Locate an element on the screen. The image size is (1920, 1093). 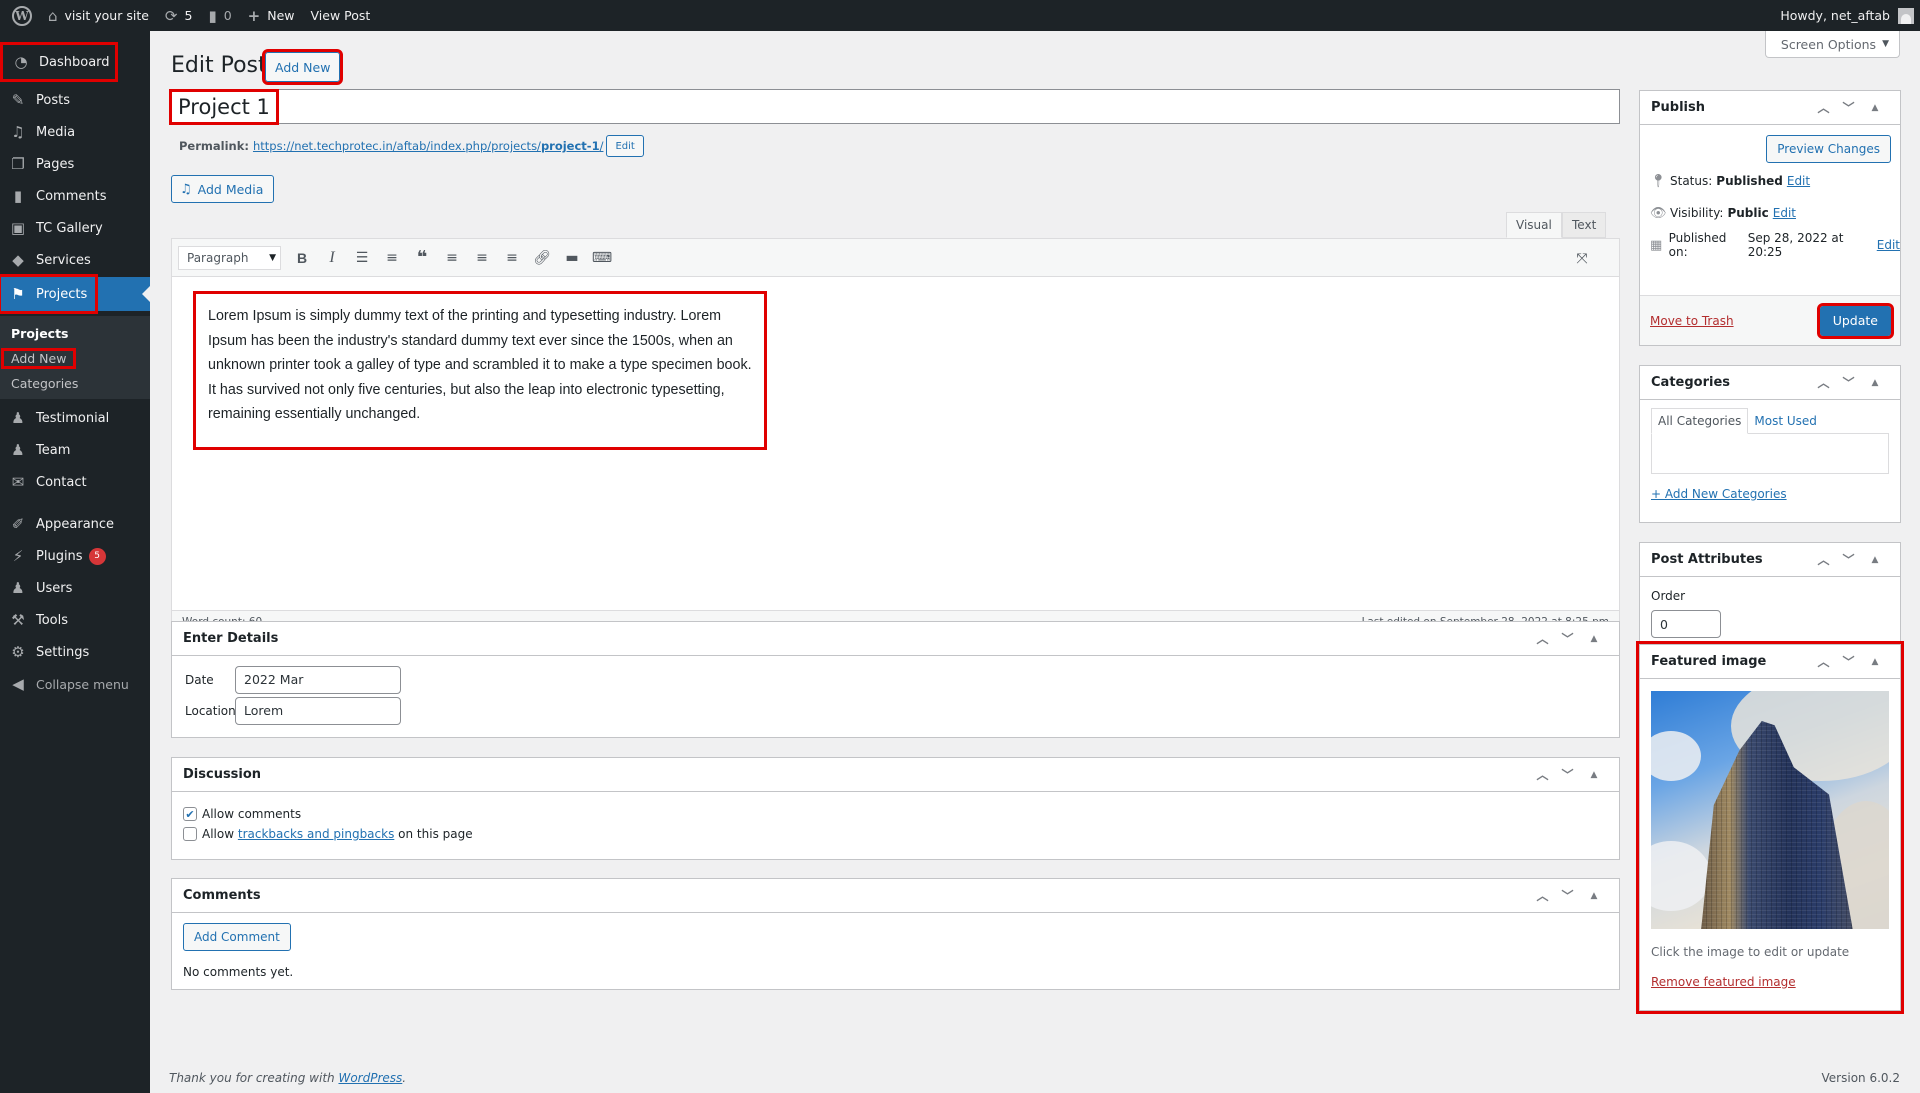
permalink-slug: project-1 is located at coordinates (570, 146).